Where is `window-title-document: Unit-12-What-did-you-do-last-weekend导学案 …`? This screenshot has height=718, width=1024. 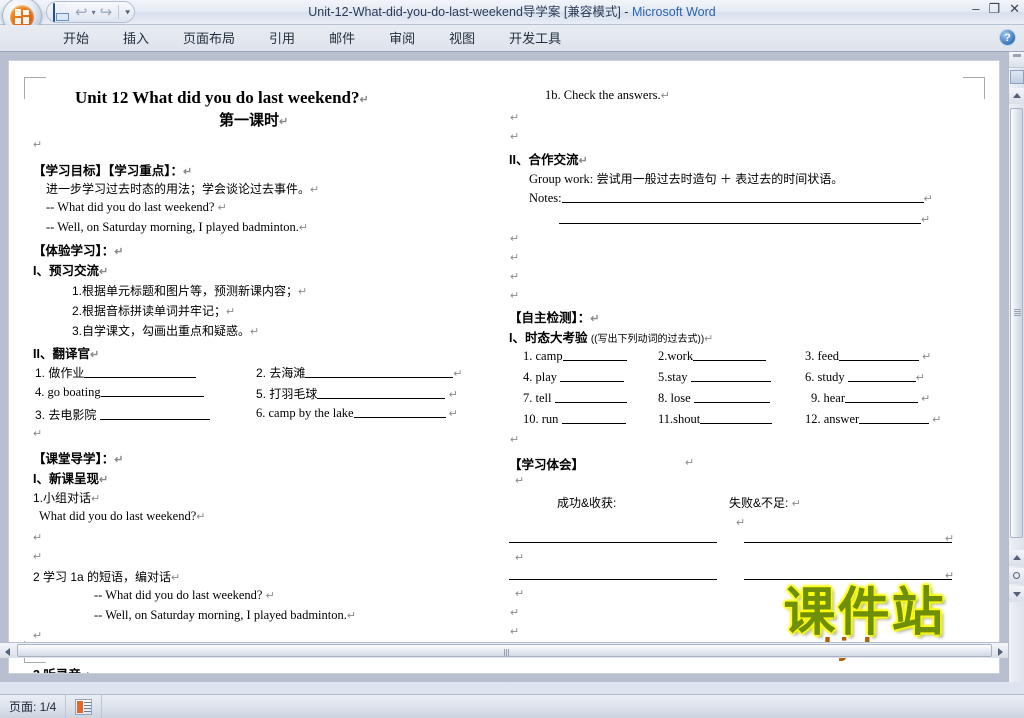
window-title-document: Unit-12-What-did-you-do-last-weekend导学案 … is located at coordinates (464, 12).